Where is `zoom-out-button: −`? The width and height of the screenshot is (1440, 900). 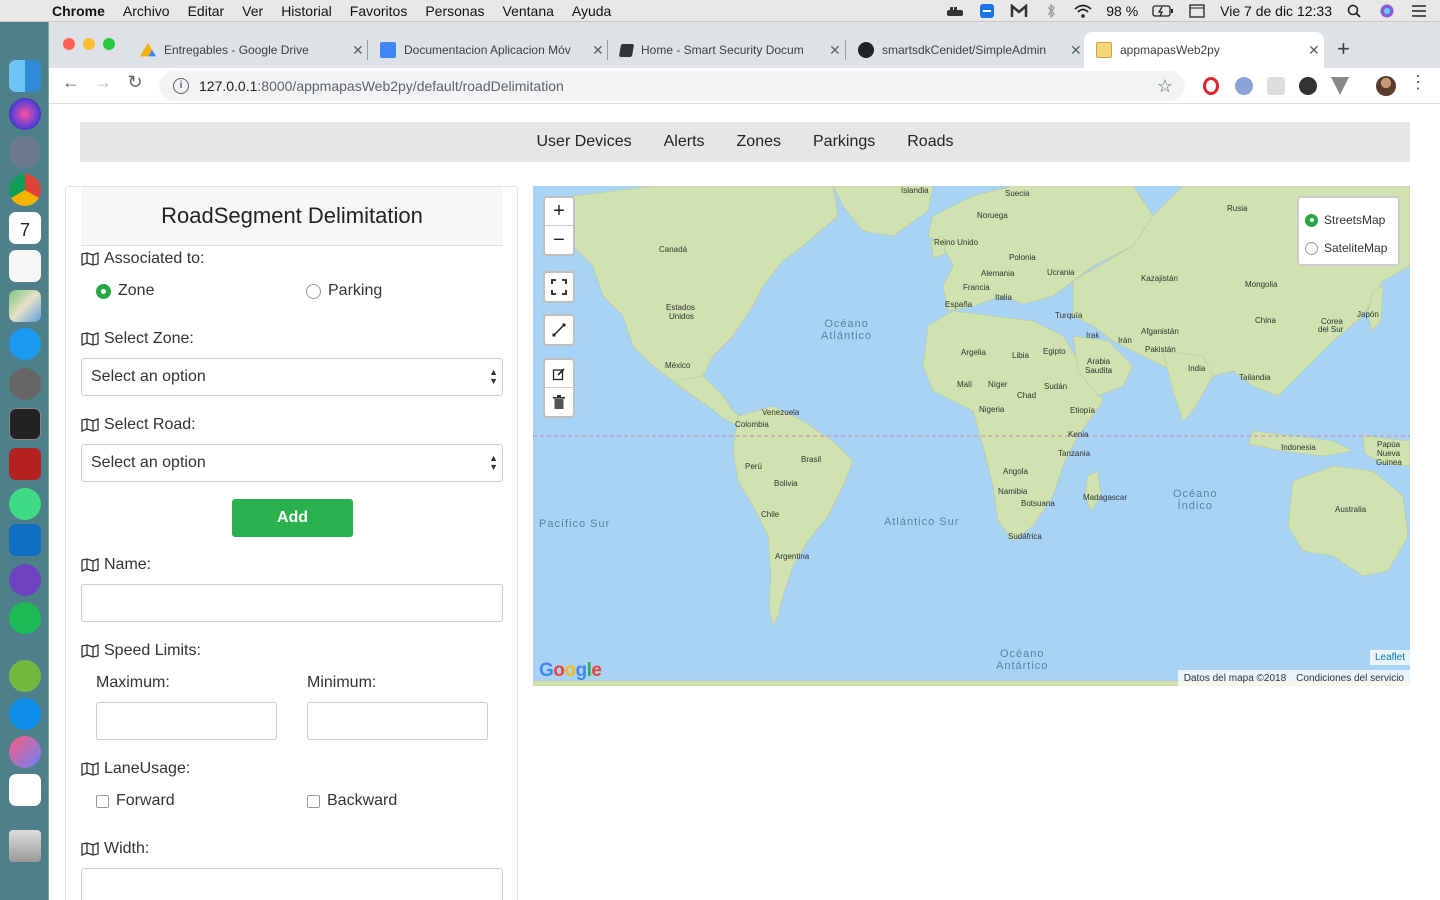 zoom-out-button: − is located at coordinates (559, 240).